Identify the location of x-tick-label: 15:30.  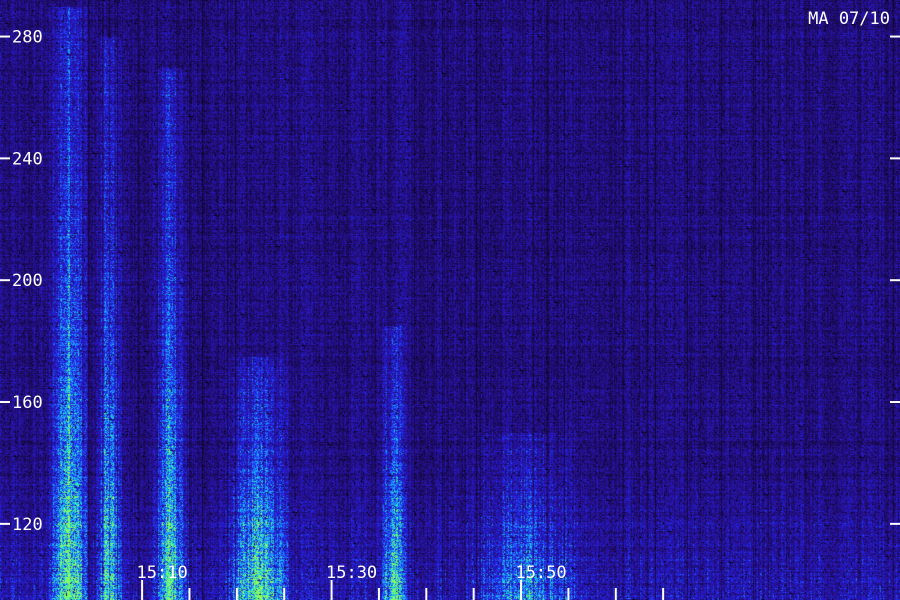
(351, 573).